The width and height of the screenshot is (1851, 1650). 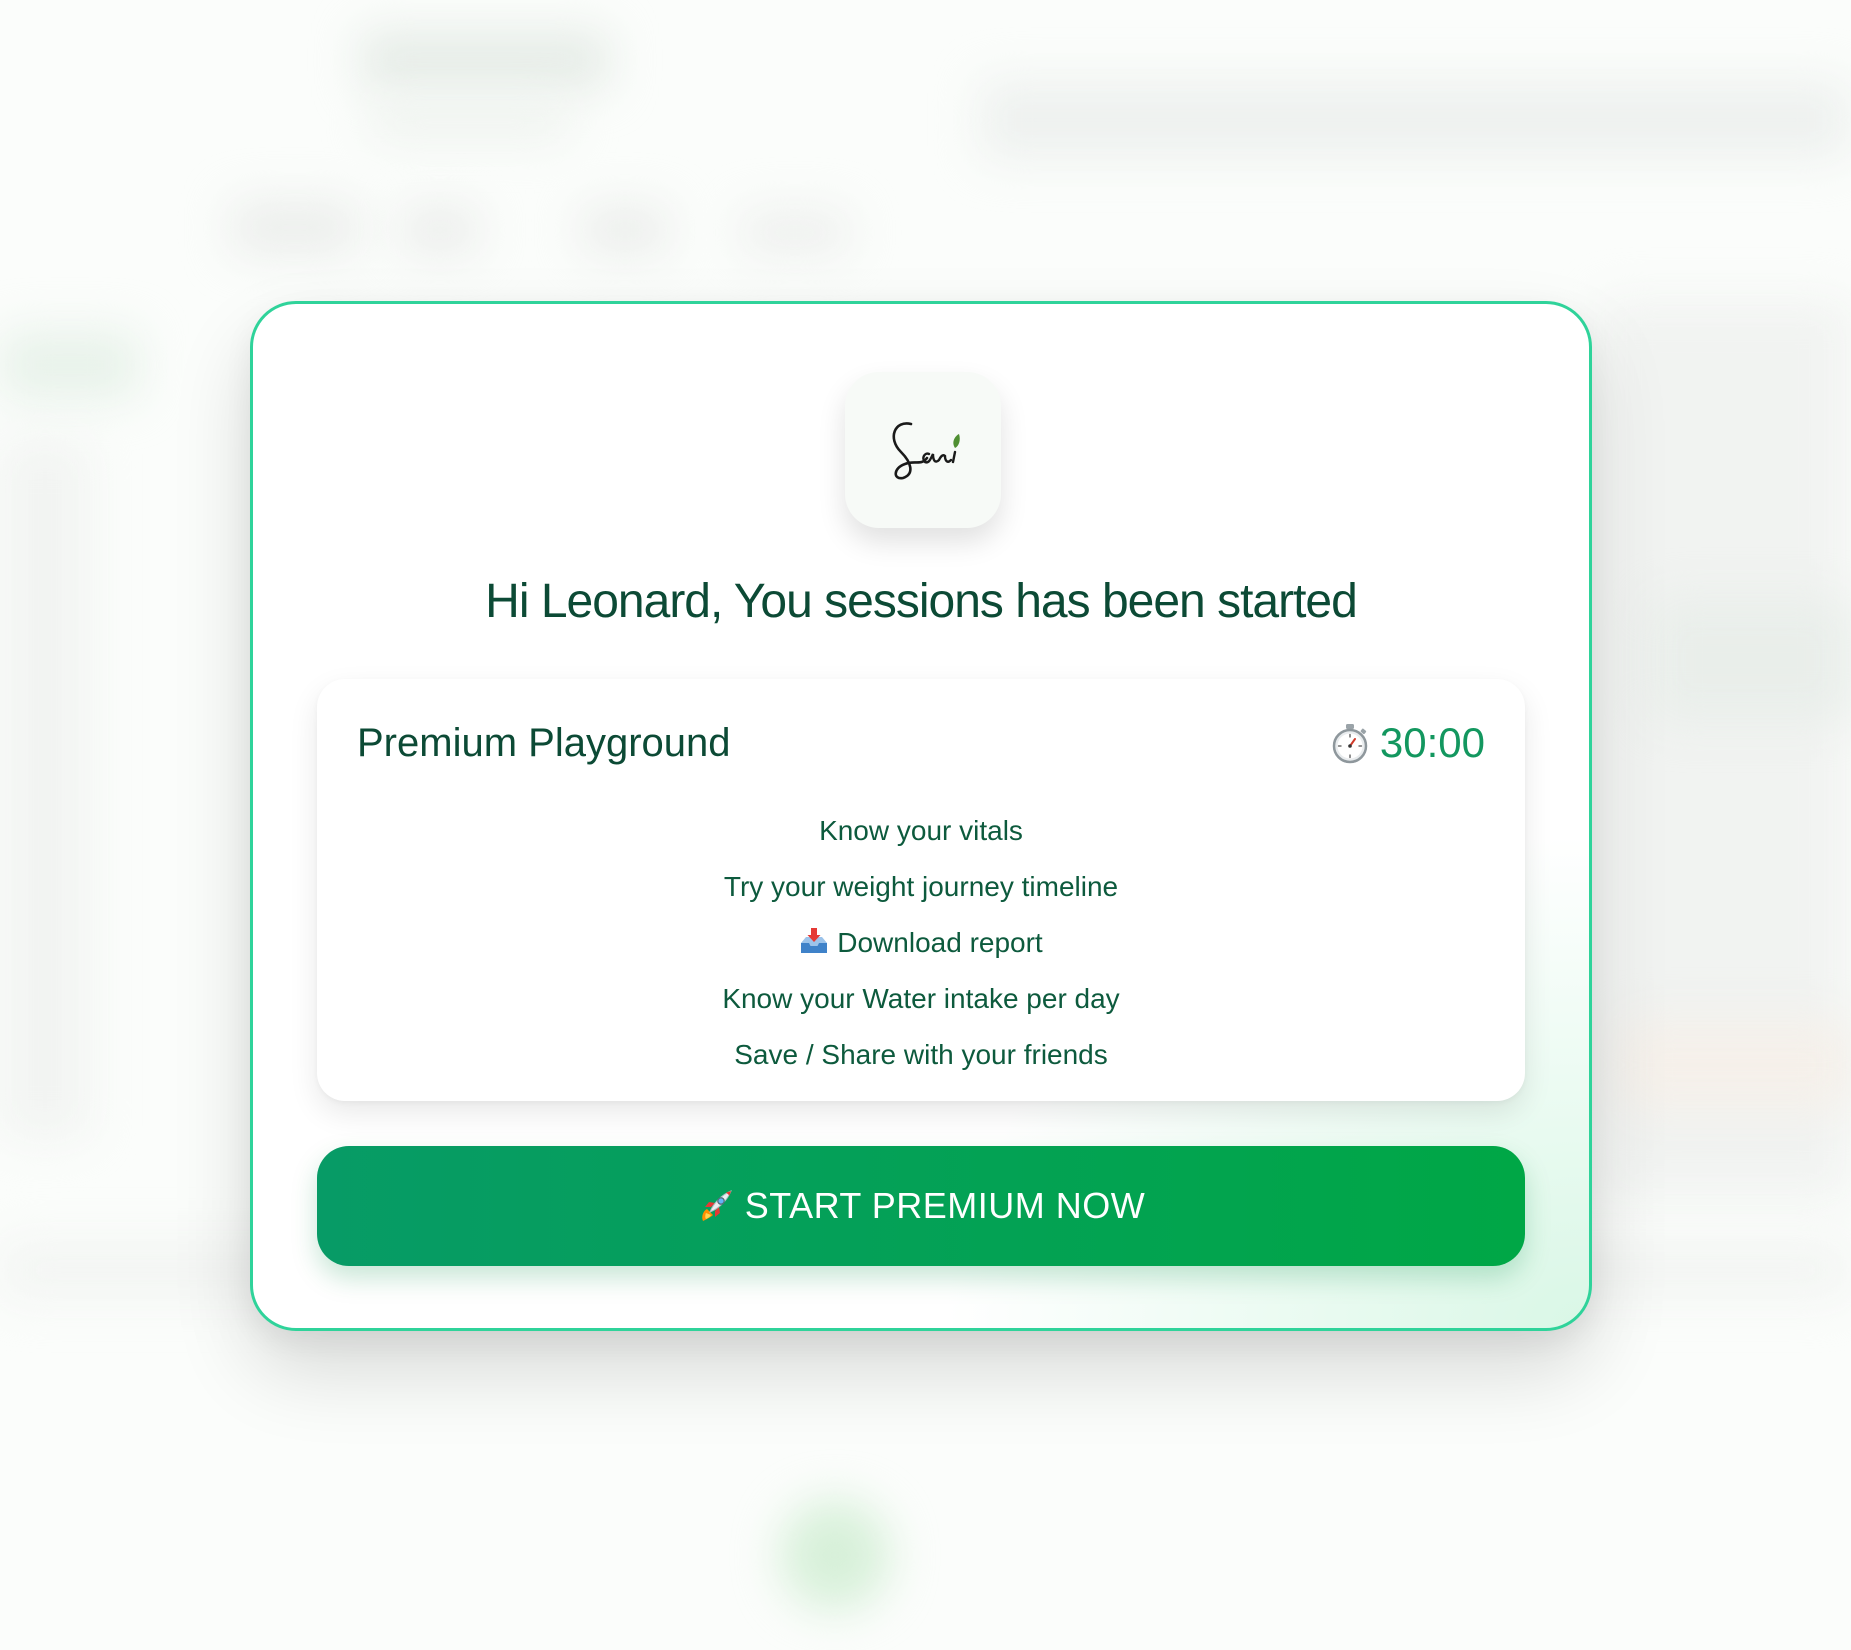 I want to click on feature-label: Know your Water intake per day, so click(x=921, y=998).